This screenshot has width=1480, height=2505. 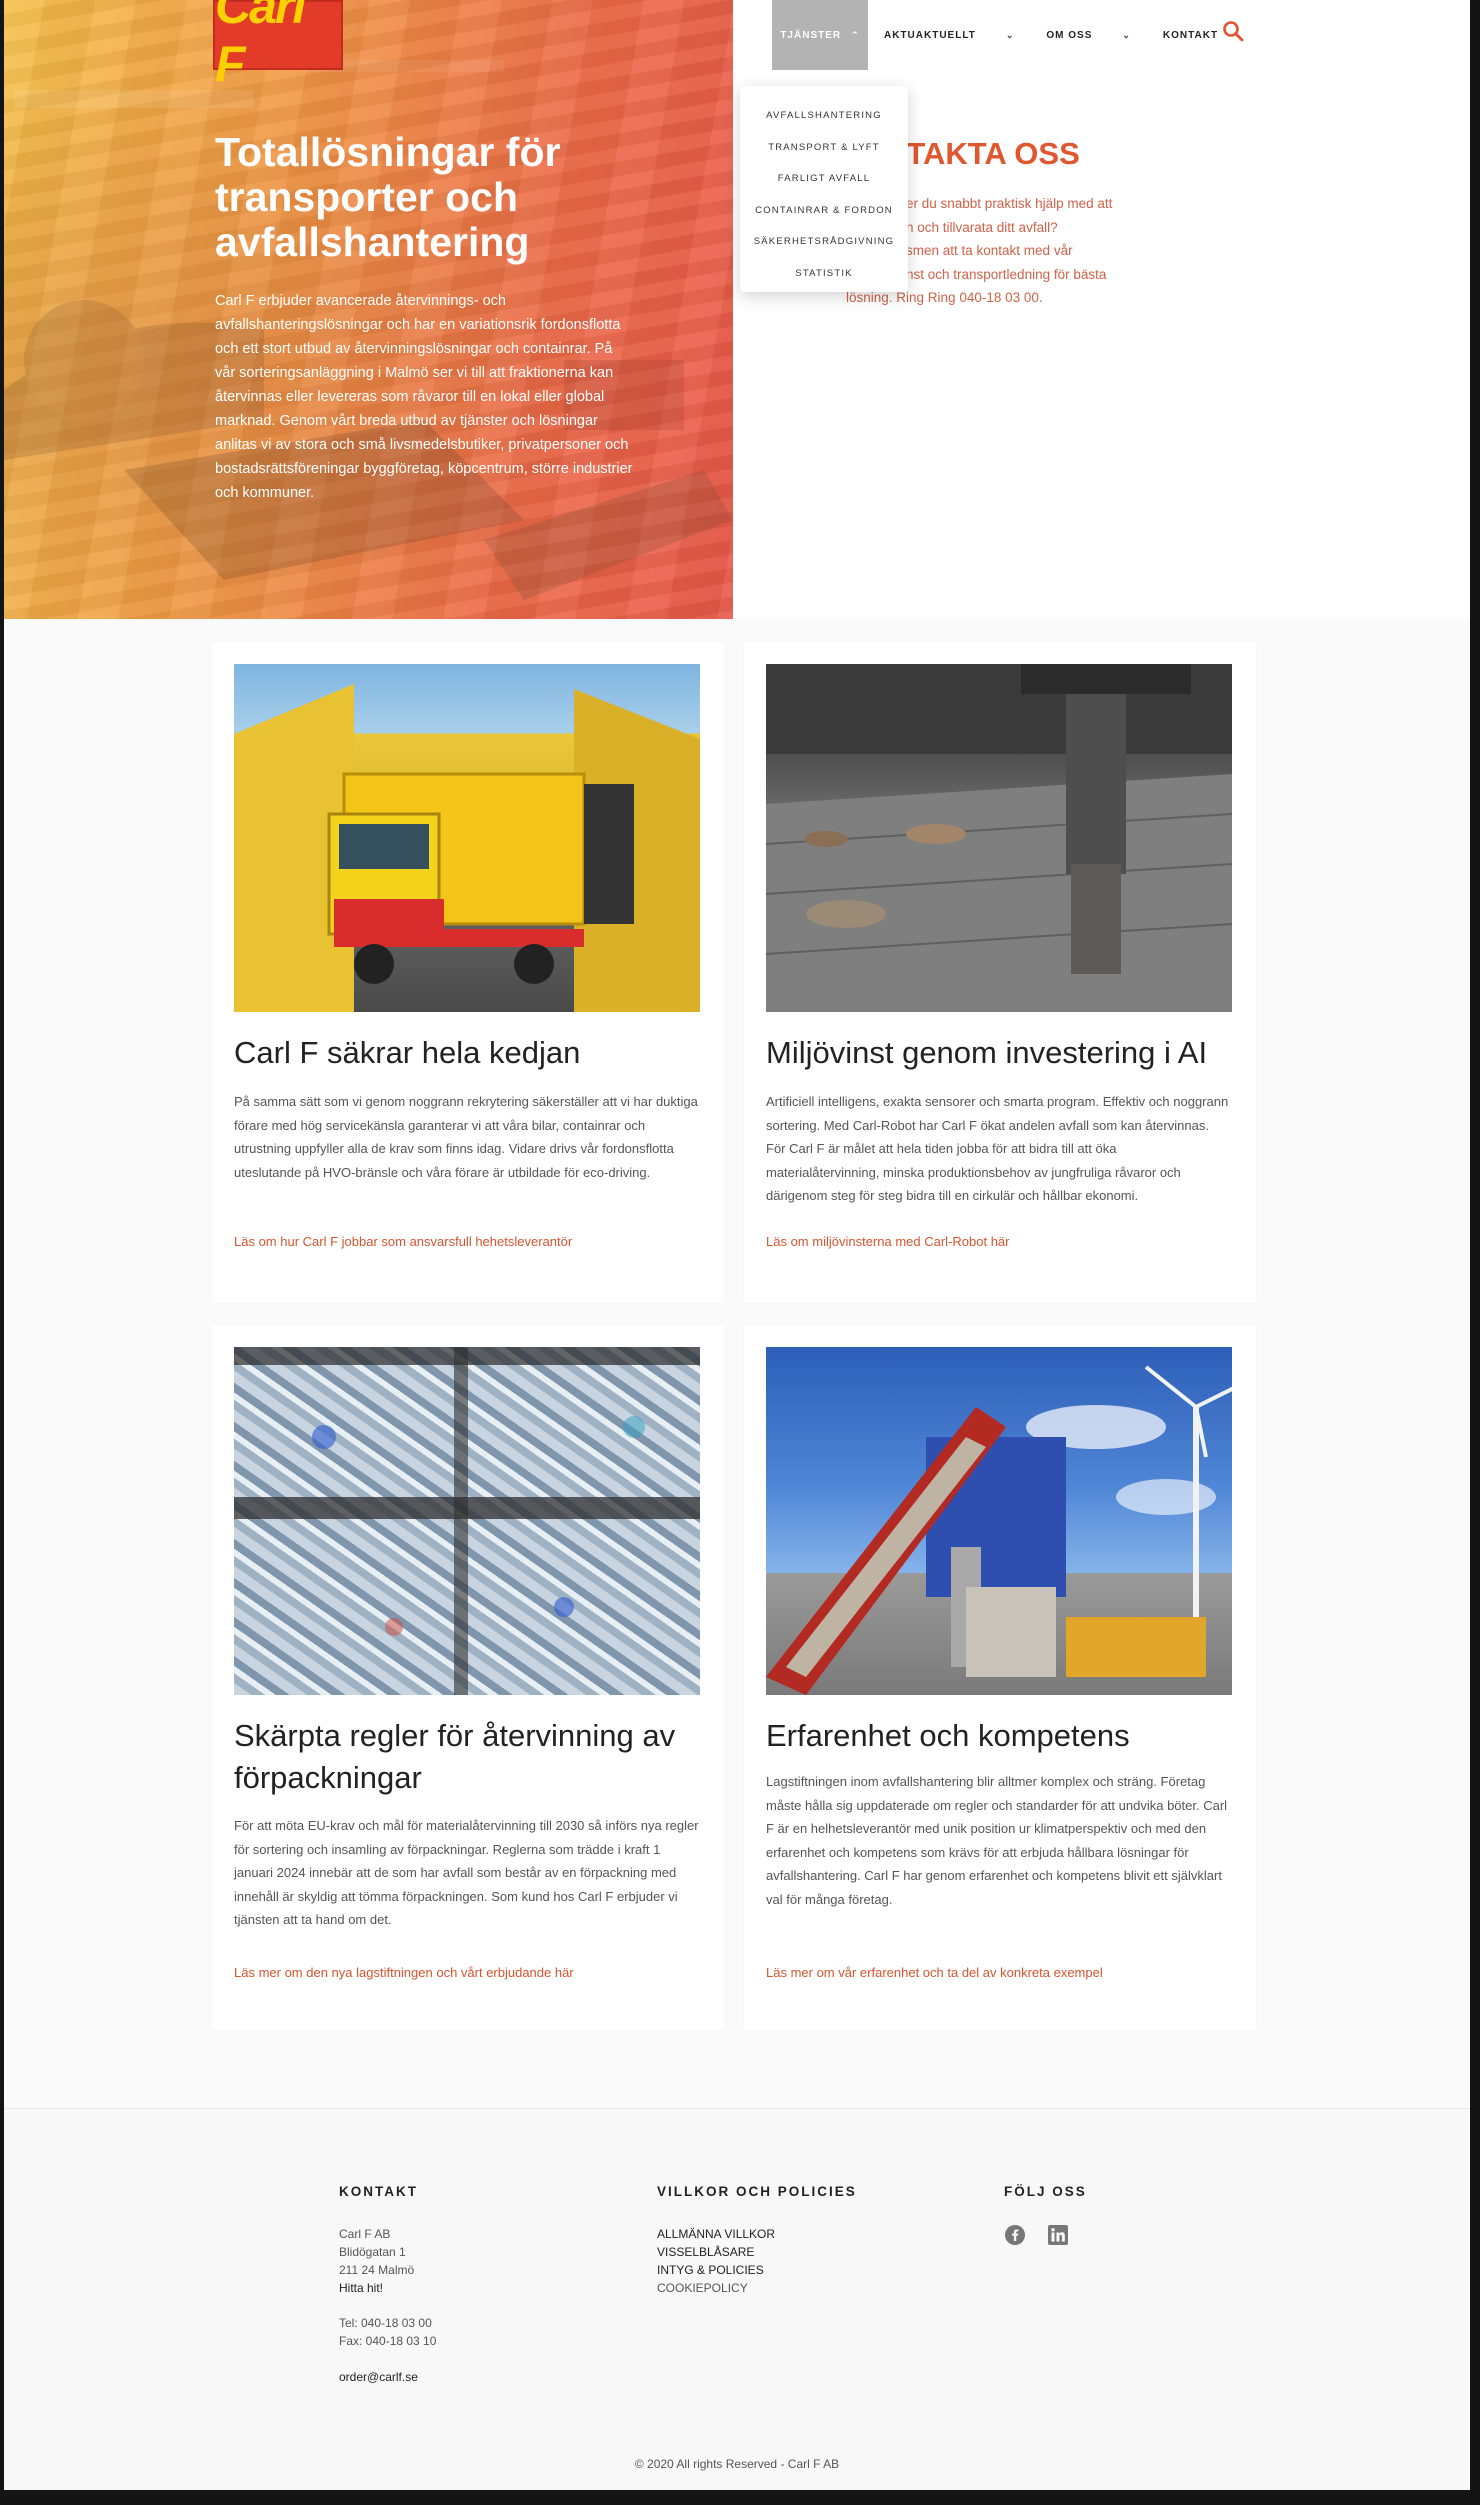 I want to click on footer-find-link: Hitta hit!, so click(x=361, y=2288).